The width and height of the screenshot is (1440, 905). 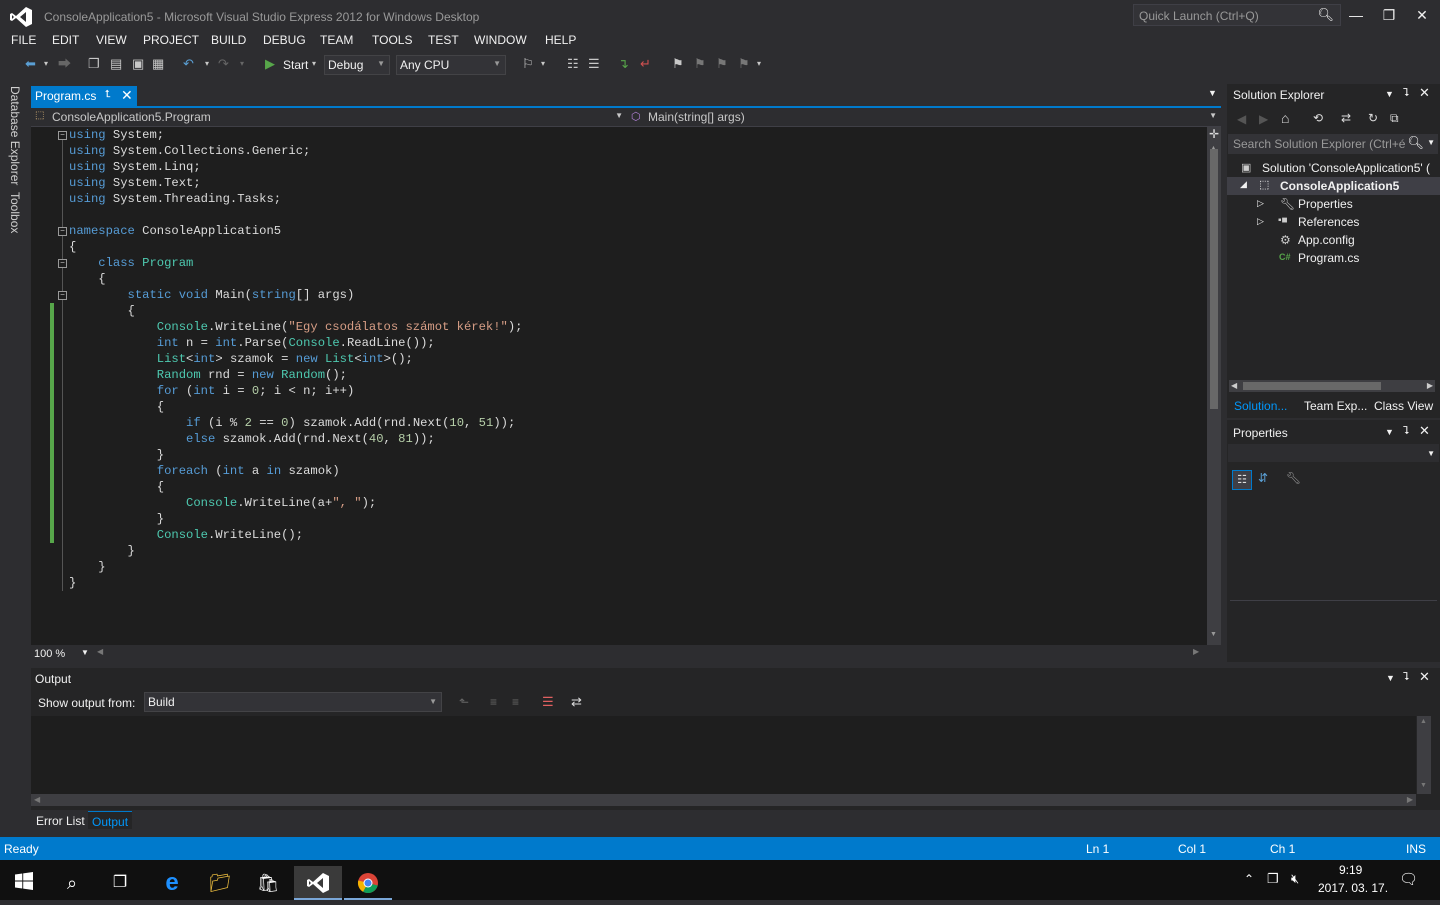 I want to click on scrollbar-thumb, so click(x=1312, y=386).